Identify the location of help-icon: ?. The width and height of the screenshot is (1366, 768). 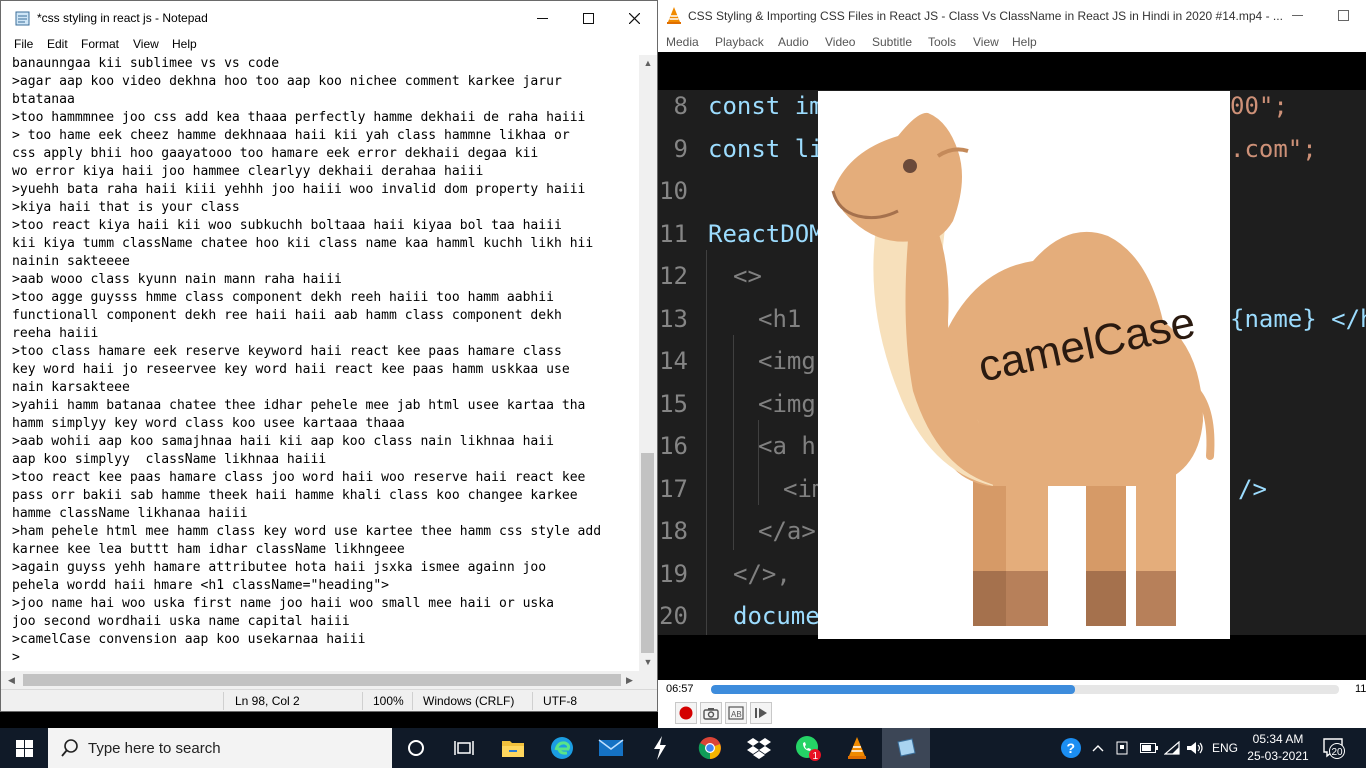
(1071, 748).